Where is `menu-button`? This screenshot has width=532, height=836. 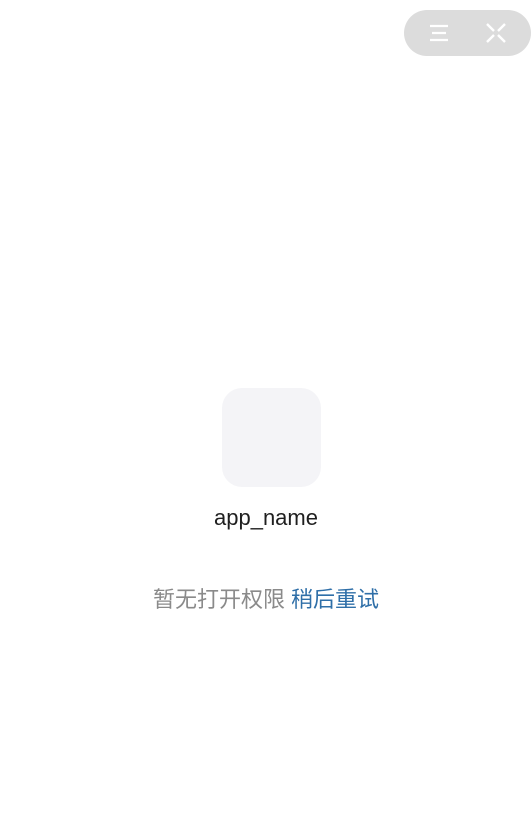
menu-button is located at coordinates (439, 33).